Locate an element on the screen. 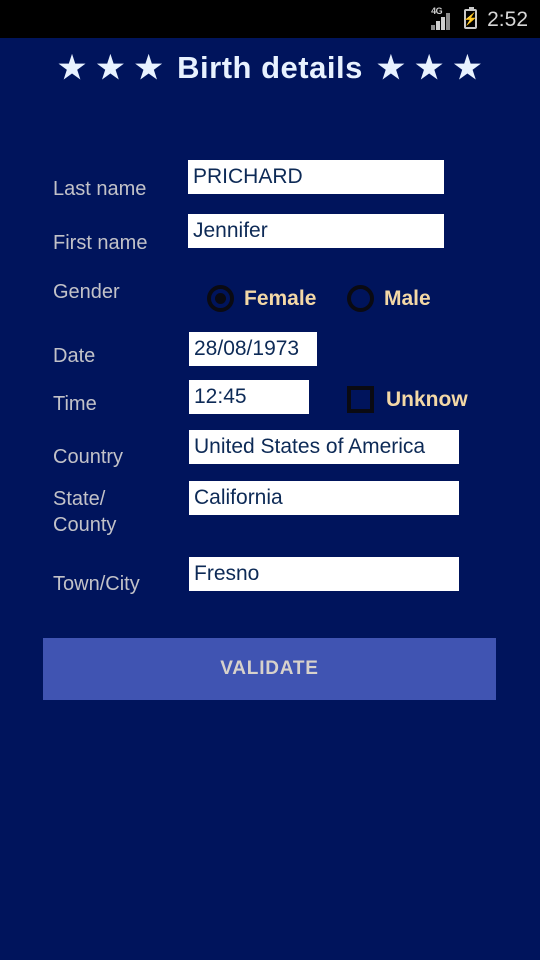 This screenshot has width=540, height=960. gender-option-female: Female is located at coordinates (261, 298).